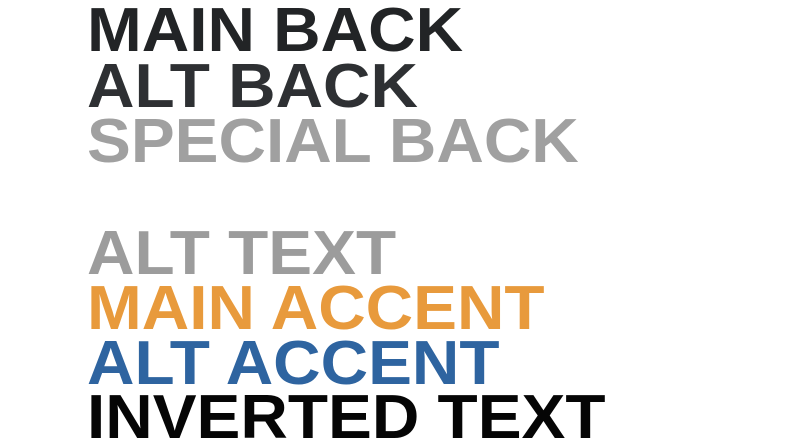 The height and width of the screenshot is (447, 794). Describe the element at coordinates (333, 141) in the screenshot. I see `special-back-label: SPECIAL BACK` at that location.